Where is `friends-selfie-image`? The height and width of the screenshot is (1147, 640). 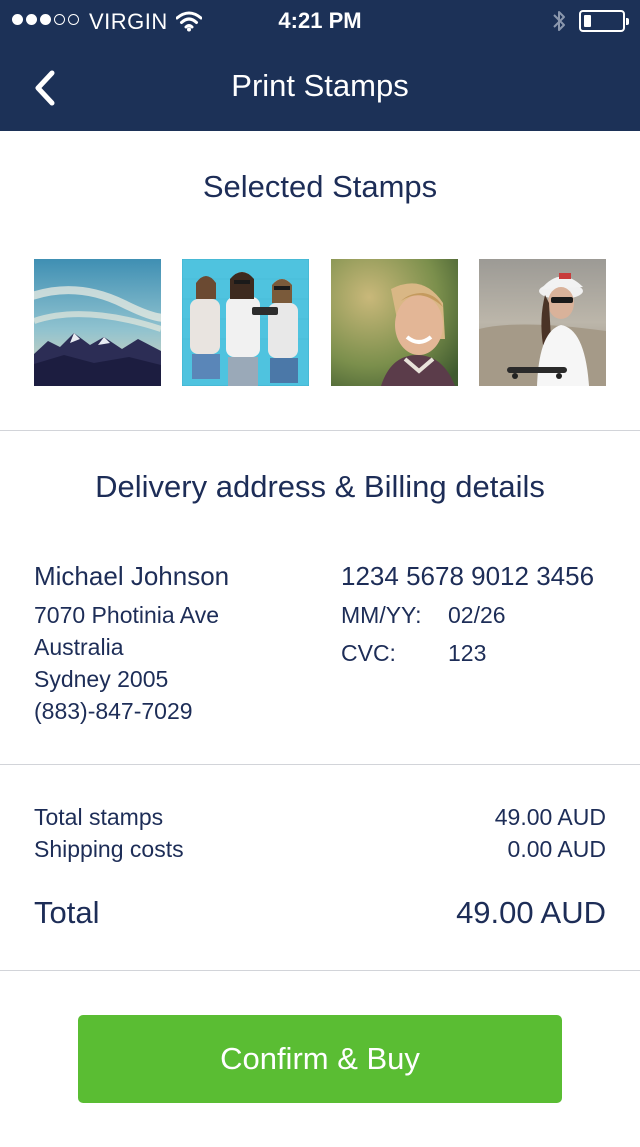 friends-selfie-image is located at coordinates (245, 322).